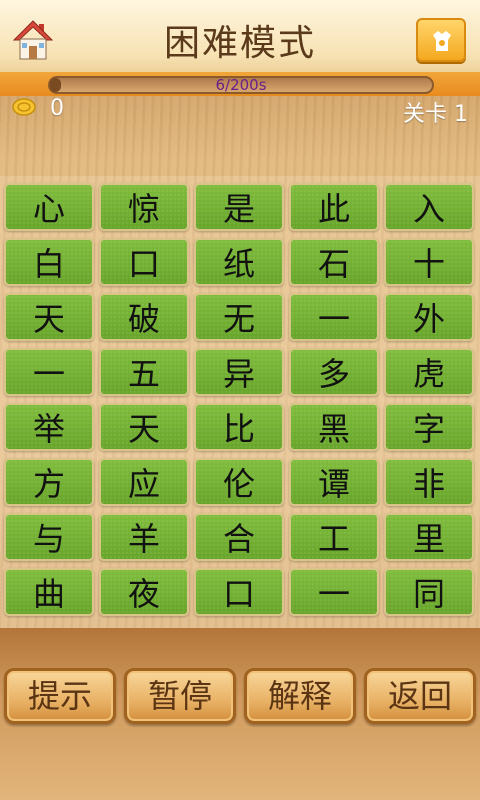  Describe the element at coordinates (300, 696) in the screenshot. I see `explain-button: 解释` at that location.